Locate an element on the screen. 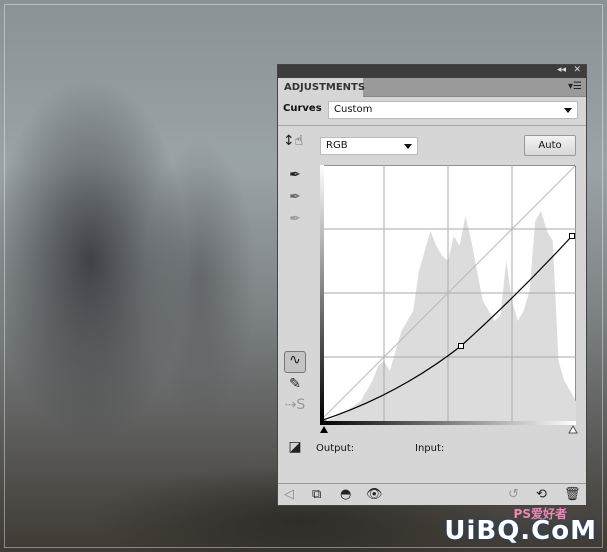  tab-row: ADJUSTMENTS ▾☰ is located at coordinates (432, 87).